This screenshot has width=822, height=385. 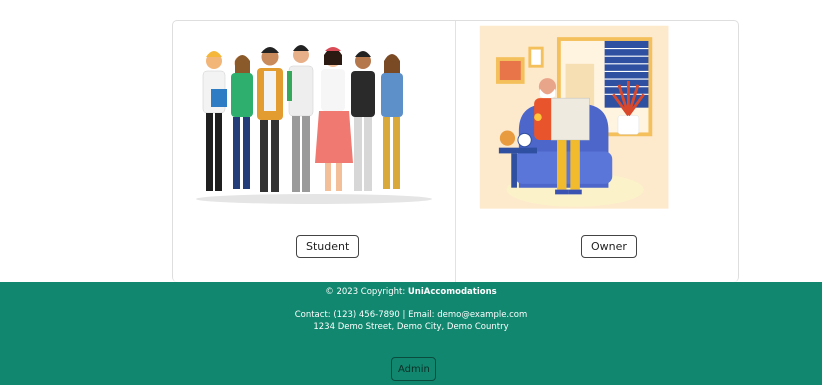 I want to click on students-illustration, so click(x=314, y=124).